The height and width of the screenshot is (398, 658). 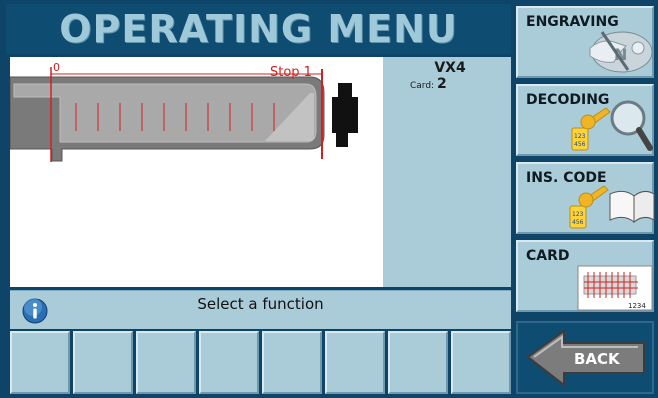 I want to click on status-bar: Select a function, so click(x=260, y=309).